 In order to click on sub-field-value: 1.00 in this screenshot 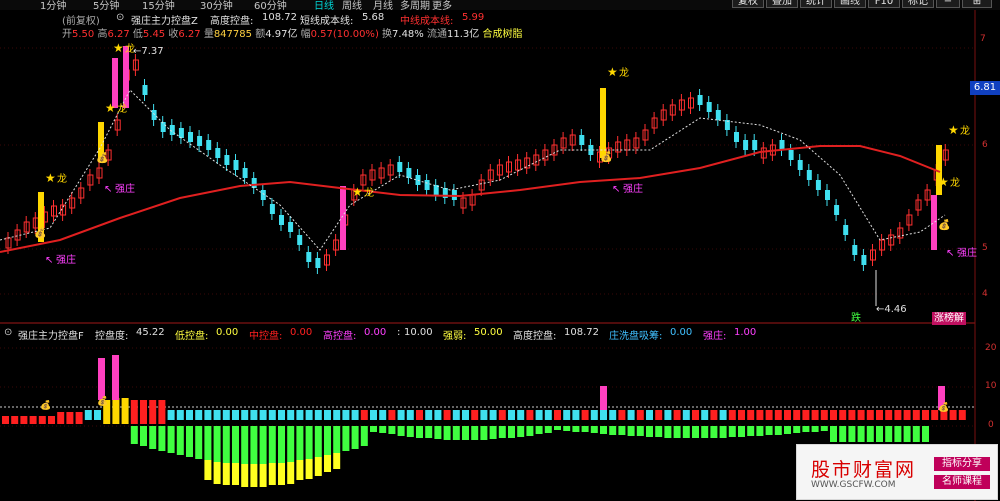, I will do `click(745, 332)`.